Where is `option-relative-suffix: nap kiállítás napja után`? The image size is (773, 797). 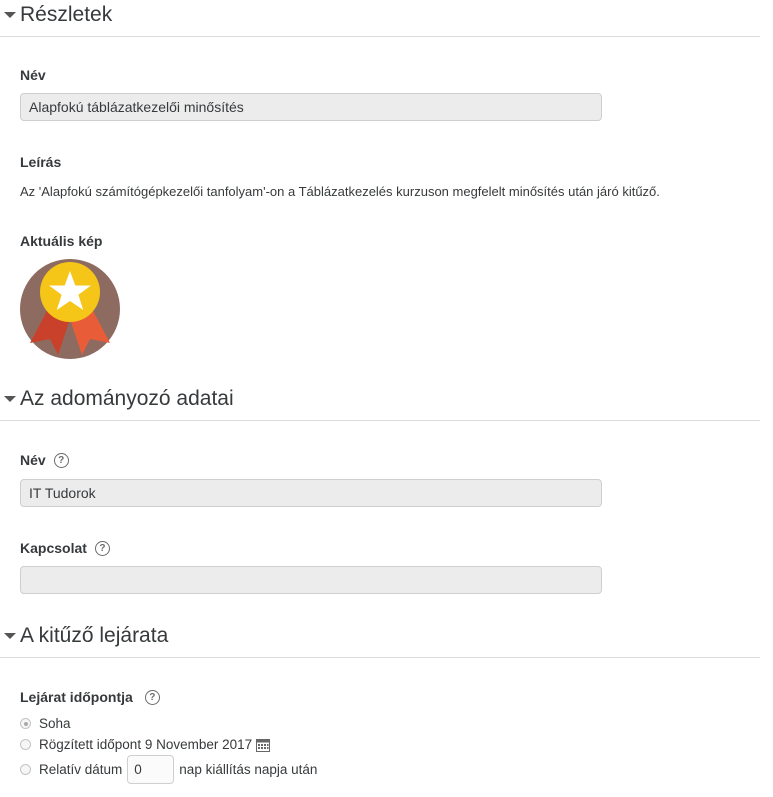 option-relative-suffix: nap kiállítás napja után is located at coordinates (248, 769).